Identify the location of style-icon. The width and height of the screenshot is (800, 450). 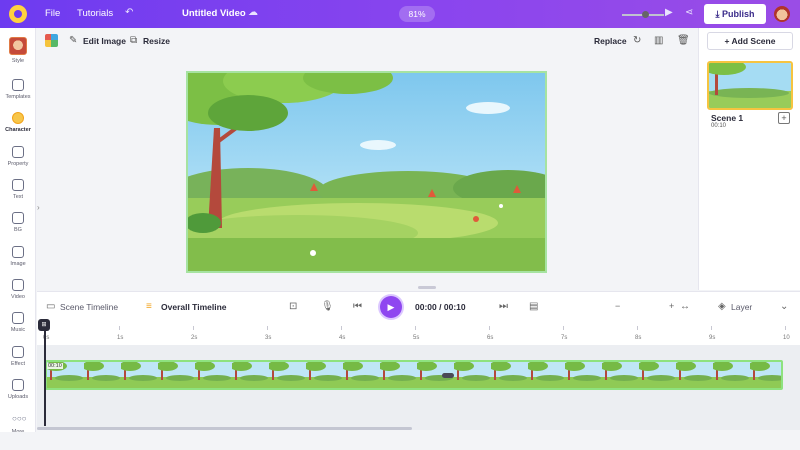
(18, 46).